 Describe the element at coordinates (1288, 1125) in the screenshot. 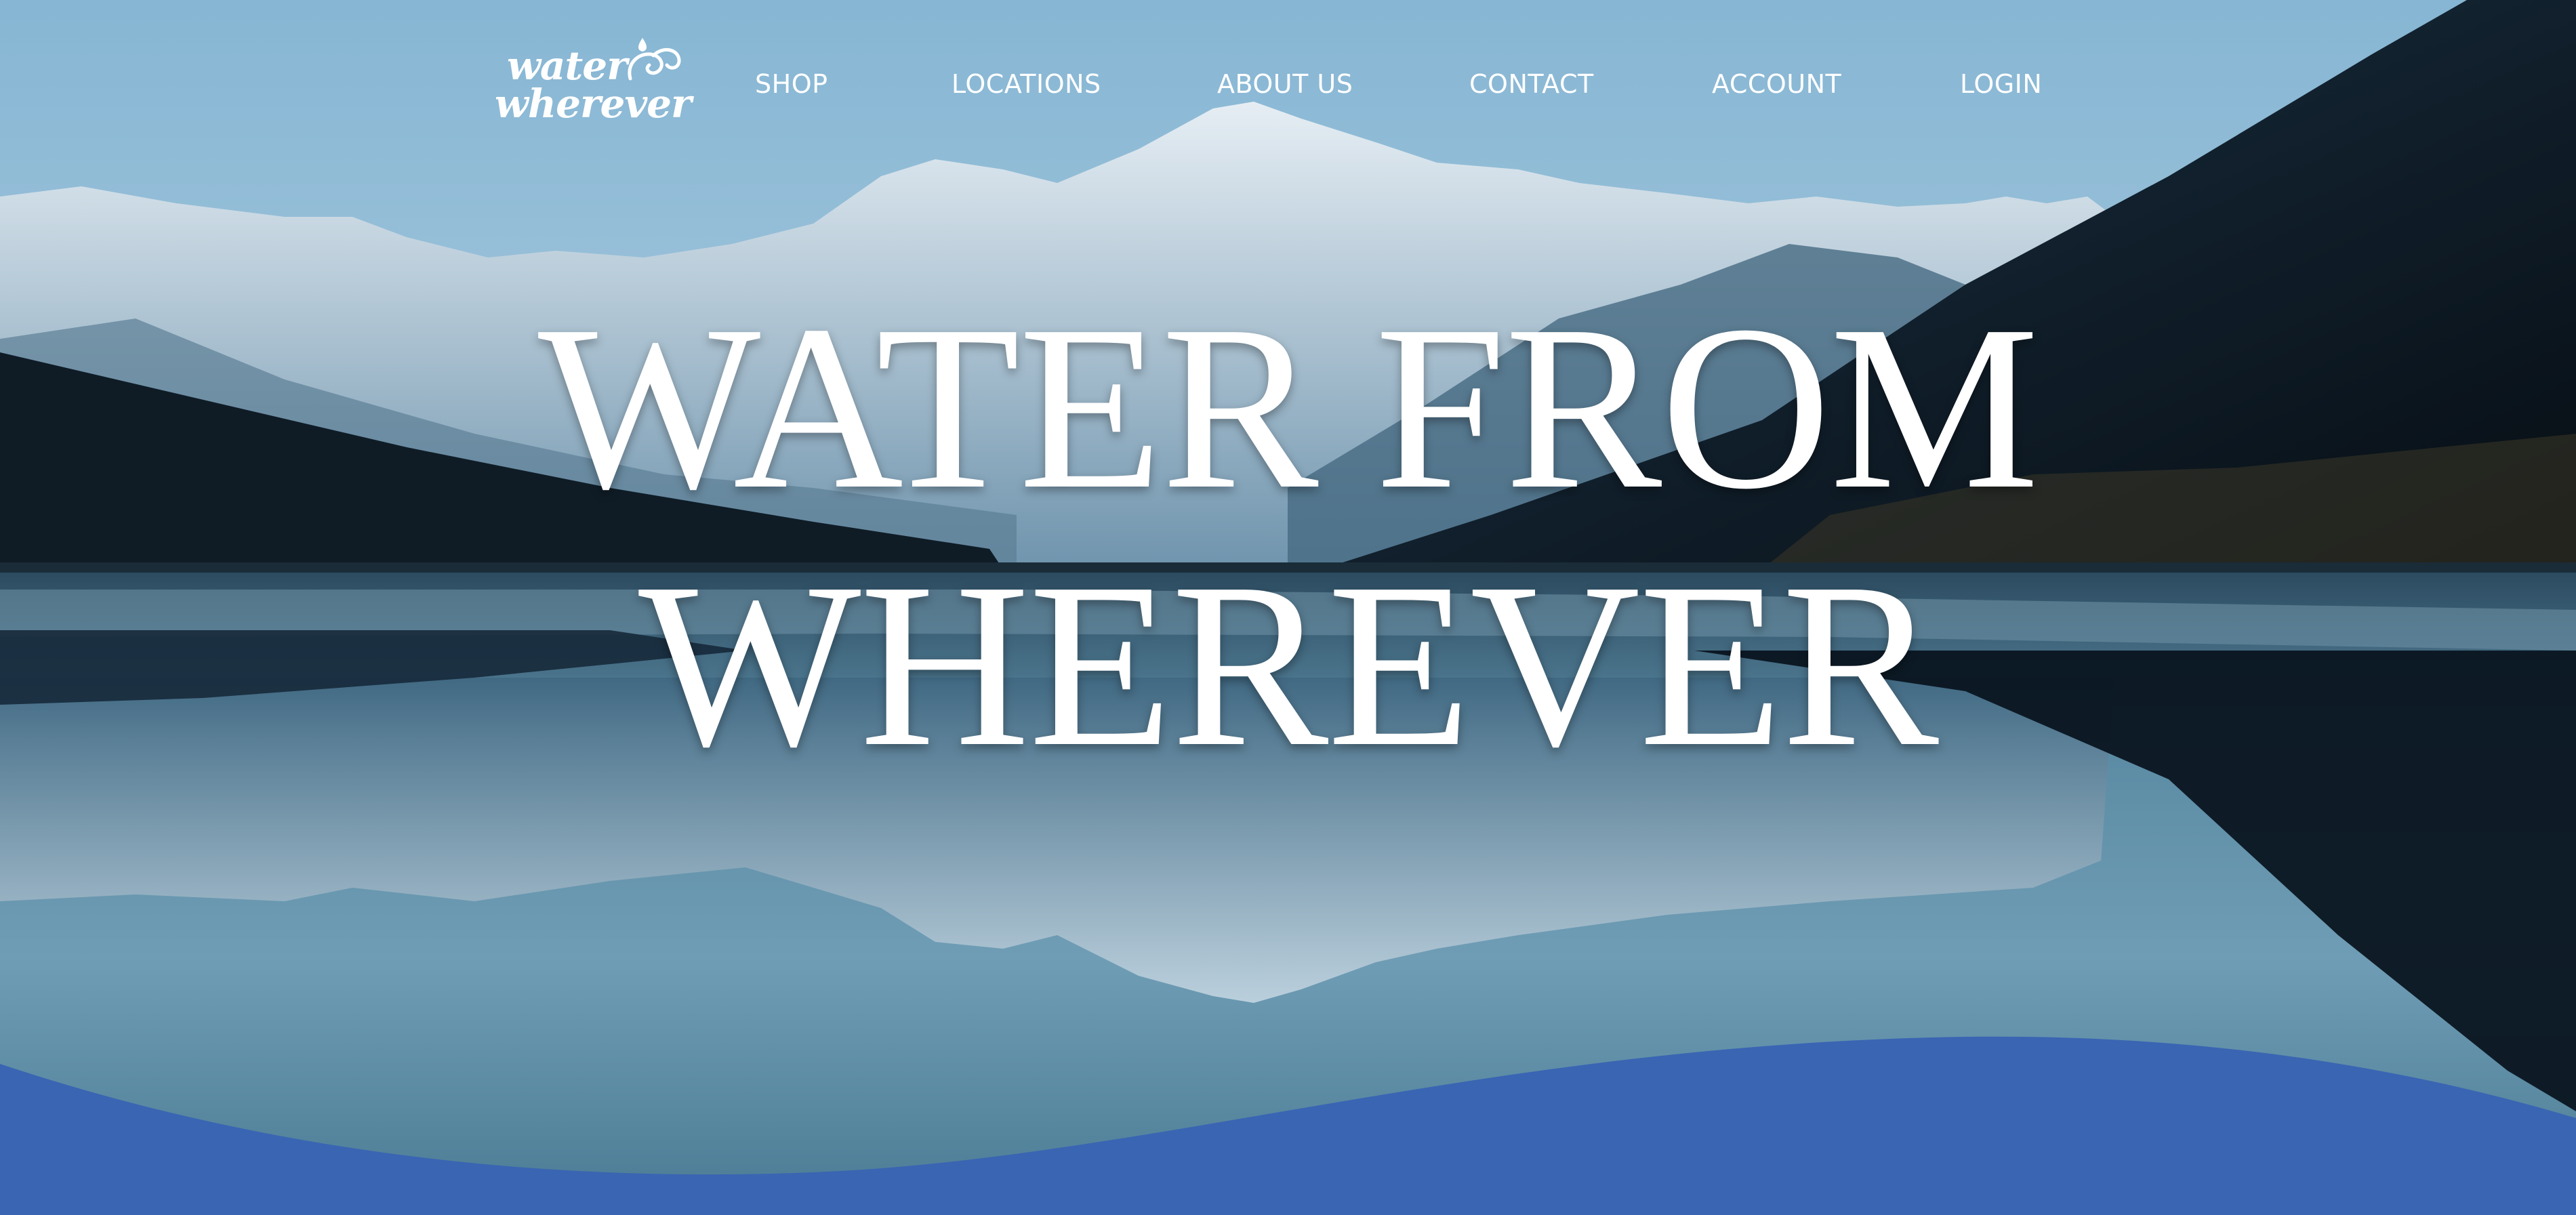

I see `bottom-wave-divider` at that location.